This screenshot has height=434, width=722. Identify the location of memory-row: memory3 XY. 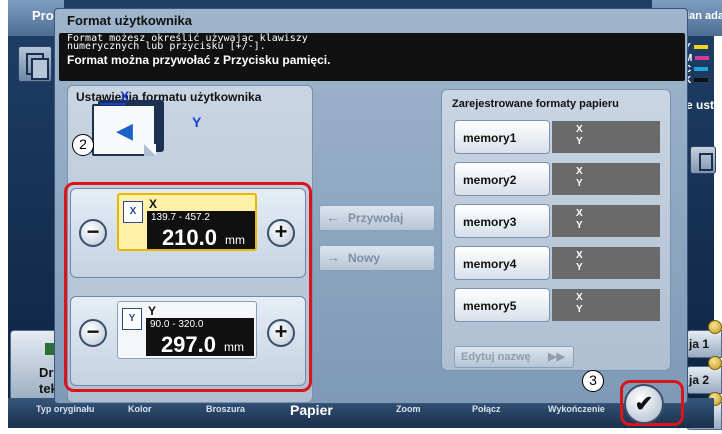
(558, 221).